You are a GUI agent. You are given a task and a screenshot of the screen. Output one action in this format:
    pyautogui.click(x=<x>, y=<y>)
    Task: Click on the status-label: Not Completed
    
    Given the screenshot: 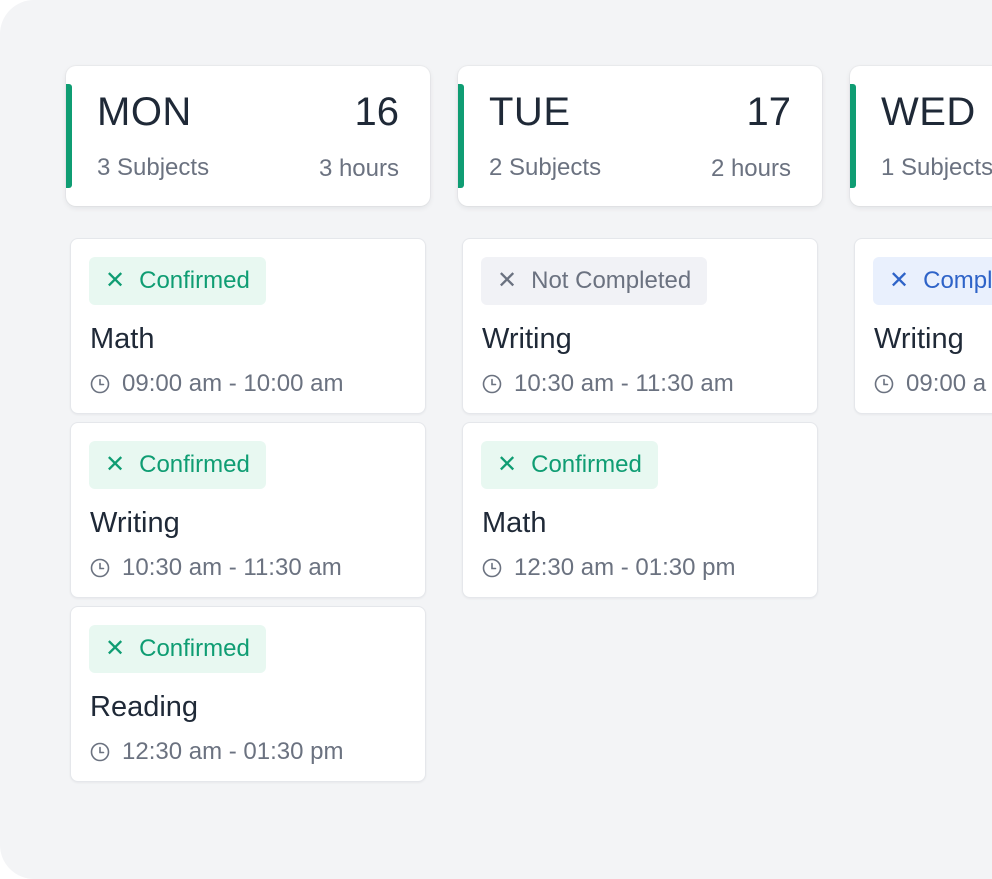 What is the action you would take?
    pyautogui.click(x=611, y=280)
    